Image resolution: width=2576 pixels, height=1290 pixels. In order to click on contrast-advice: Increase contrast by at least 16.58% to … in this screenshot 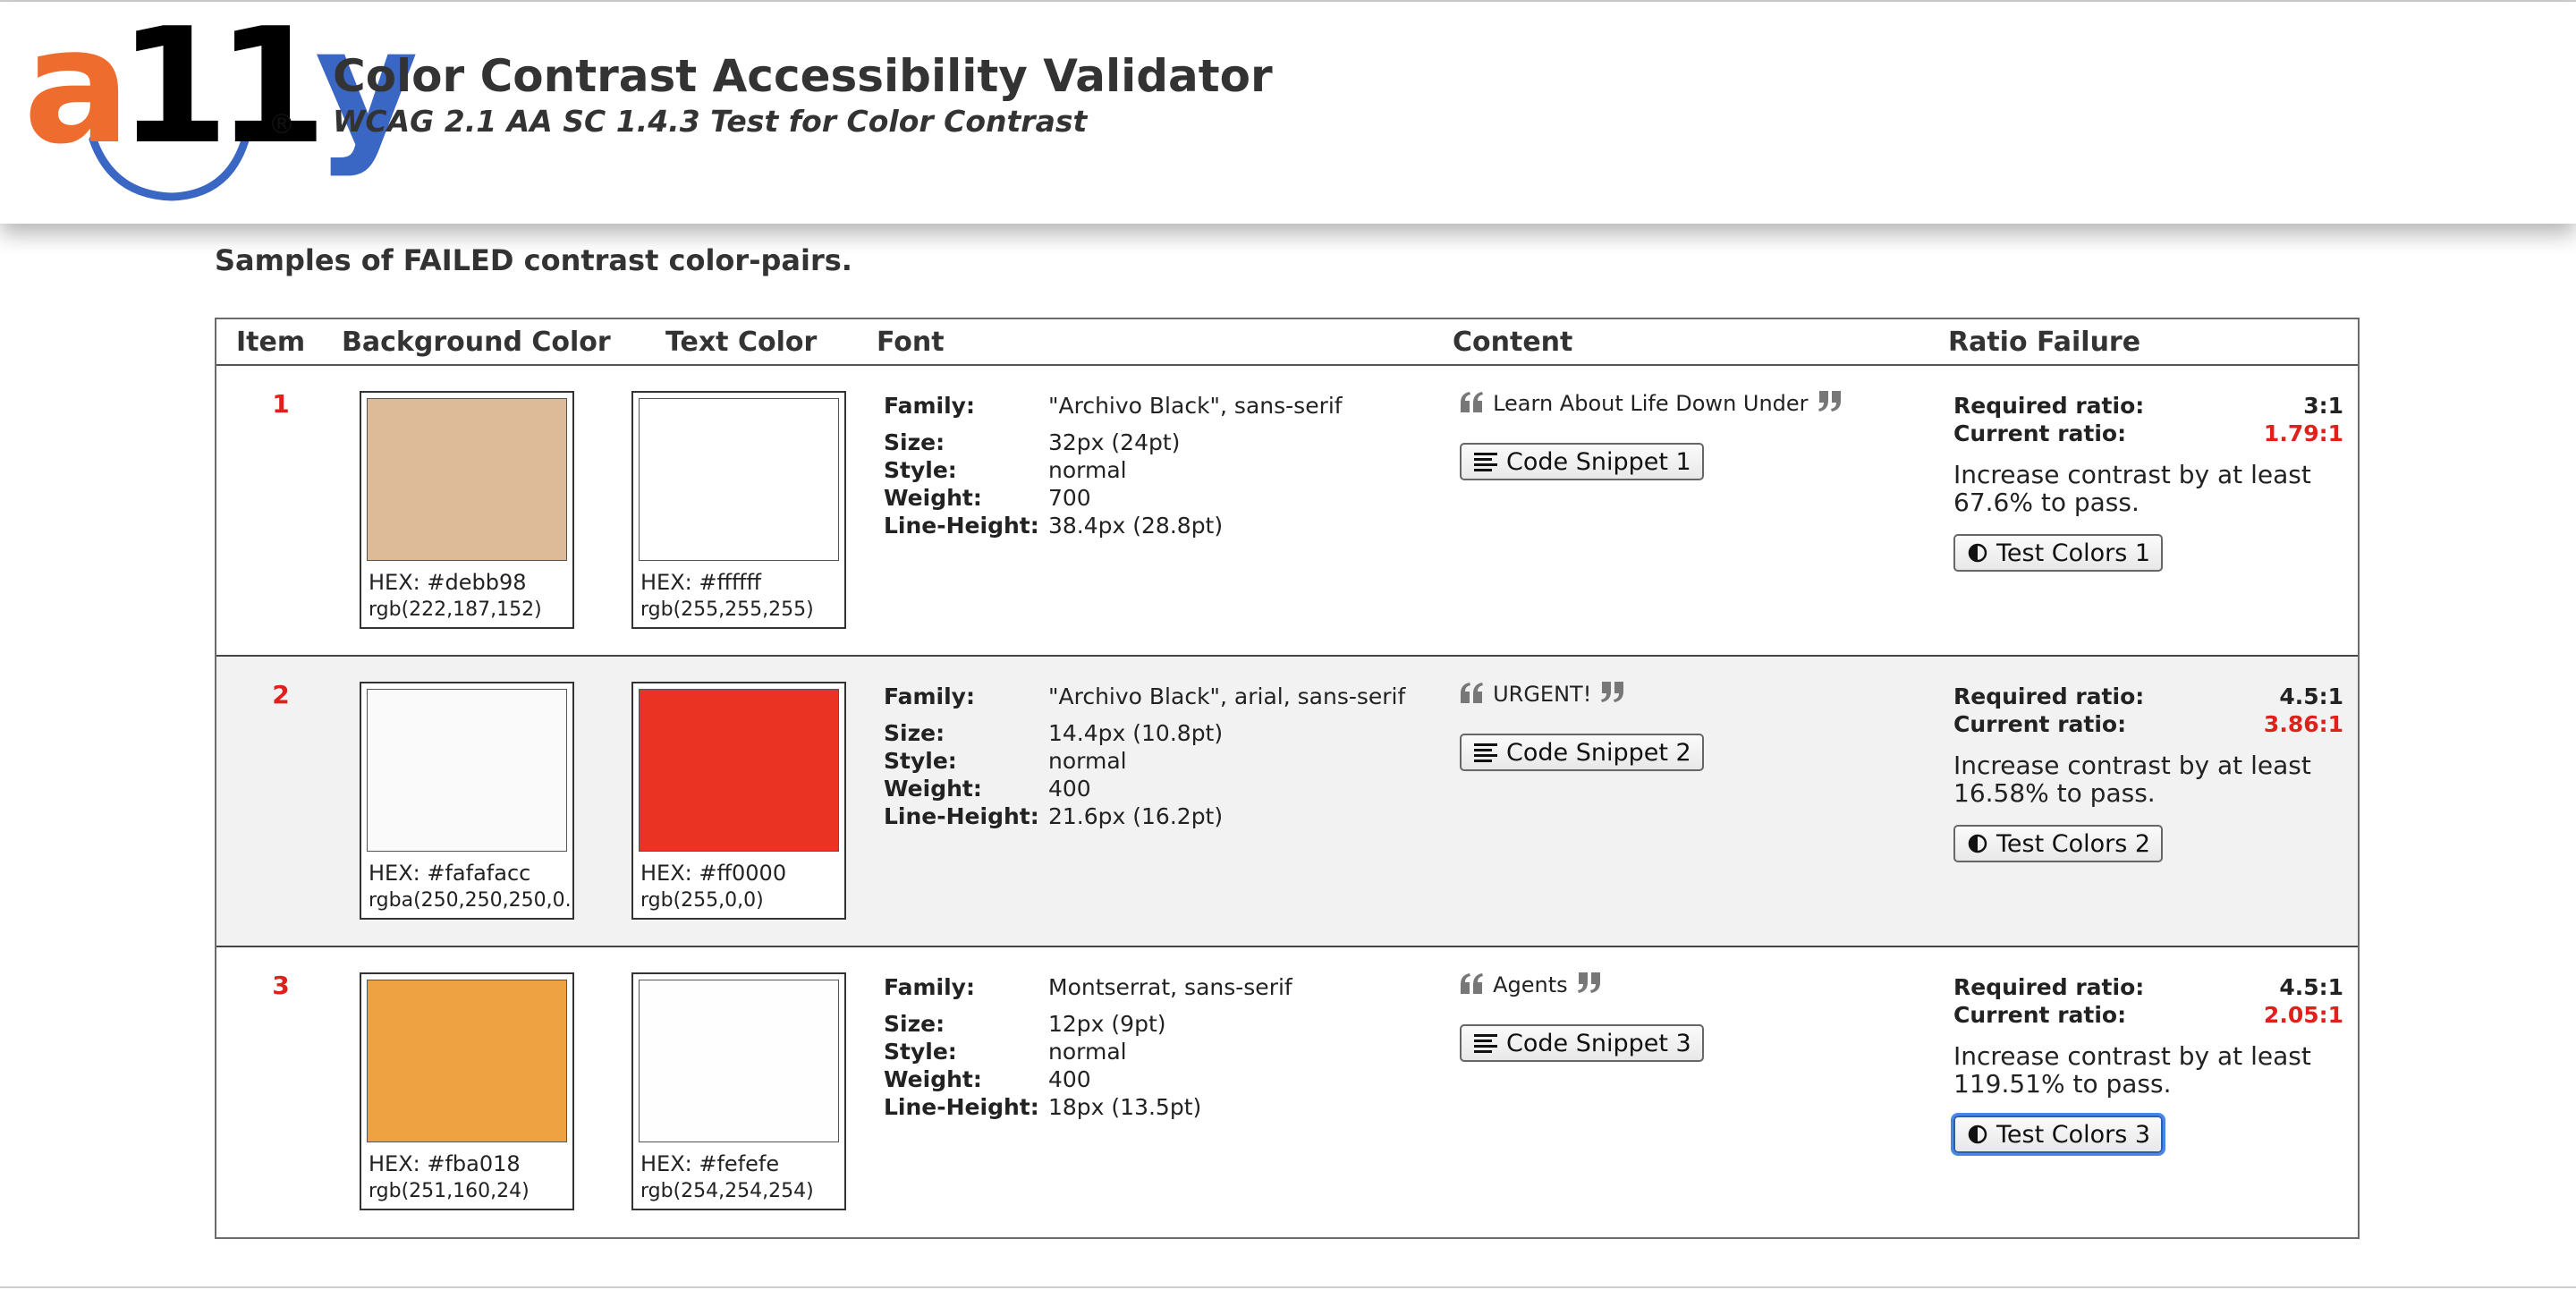, I will do `click(2132, 779)`.